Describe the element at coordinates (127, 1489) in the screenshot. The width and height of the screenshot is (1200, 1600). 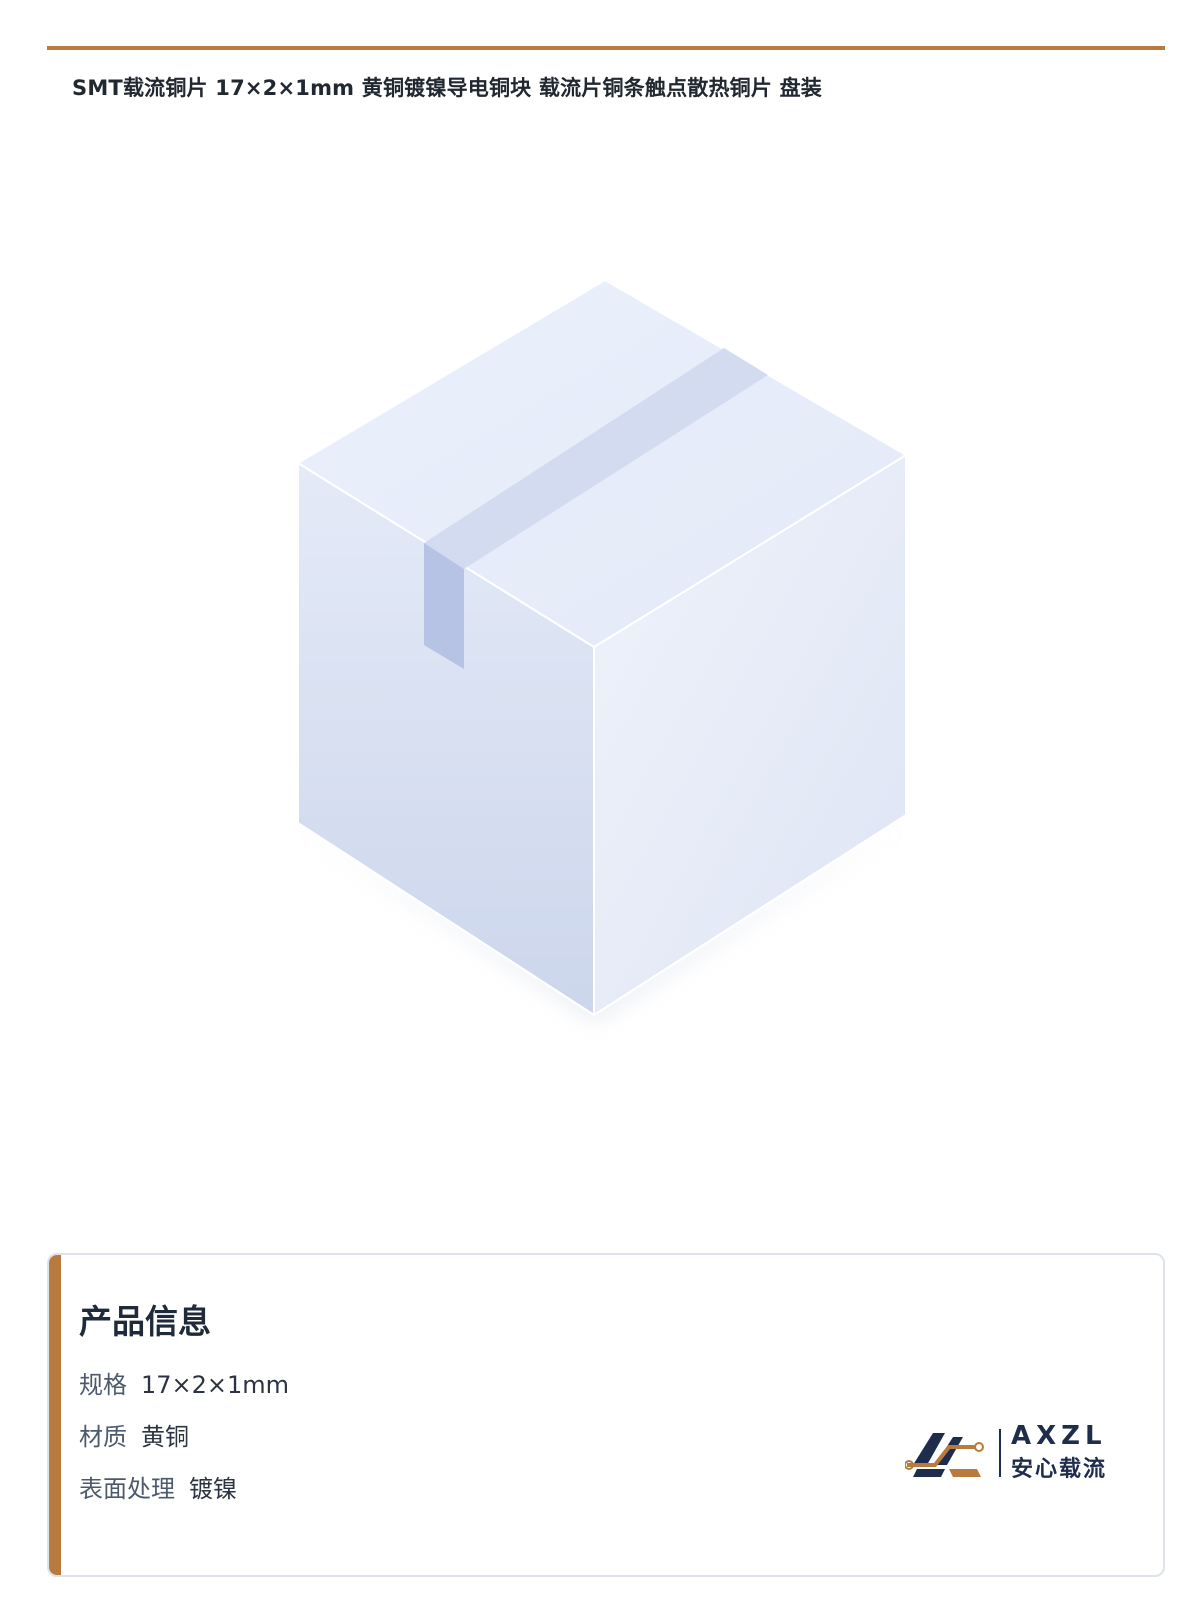
I see `info-label: 表面处理` at that location.